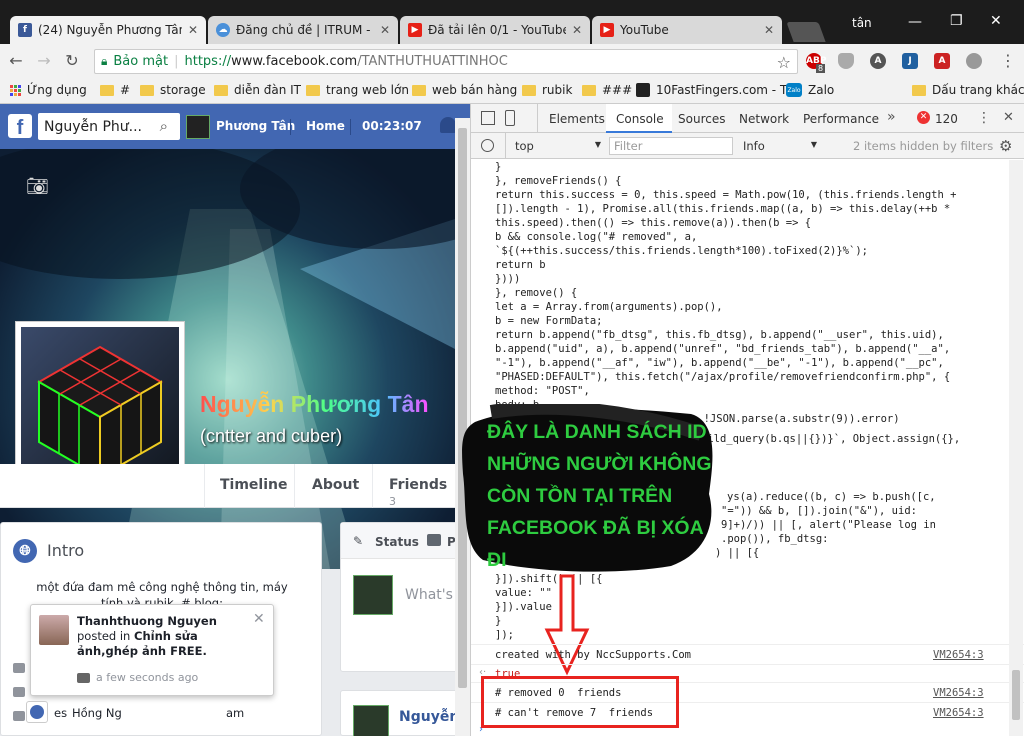  I want to click on gear-icon: ⚙, so click(1005, 146).